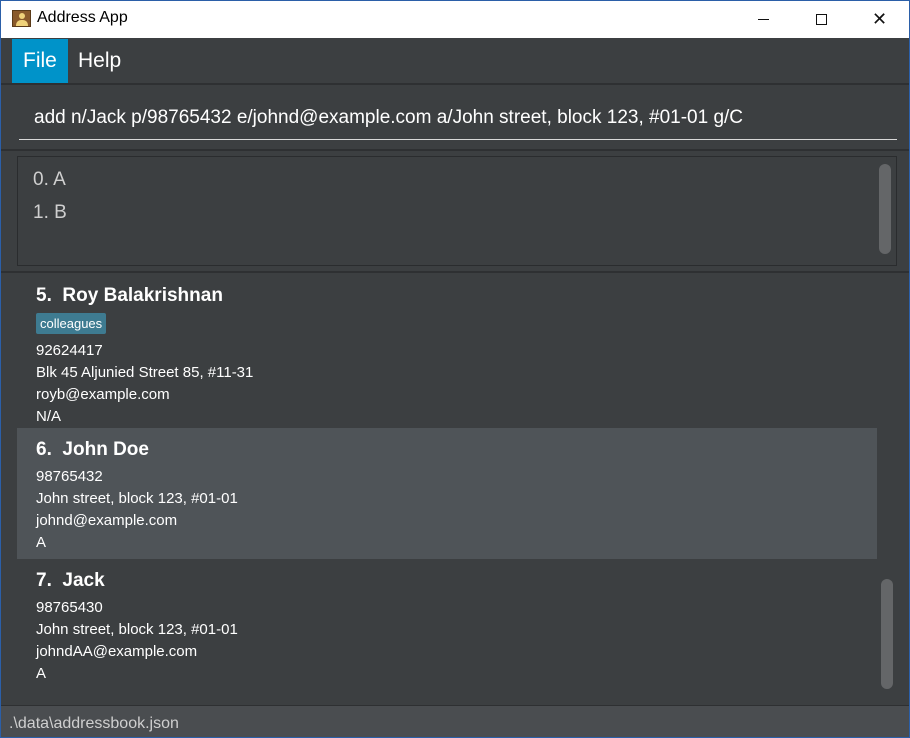  I want to click on person-group: N/A, so click(49, 416).